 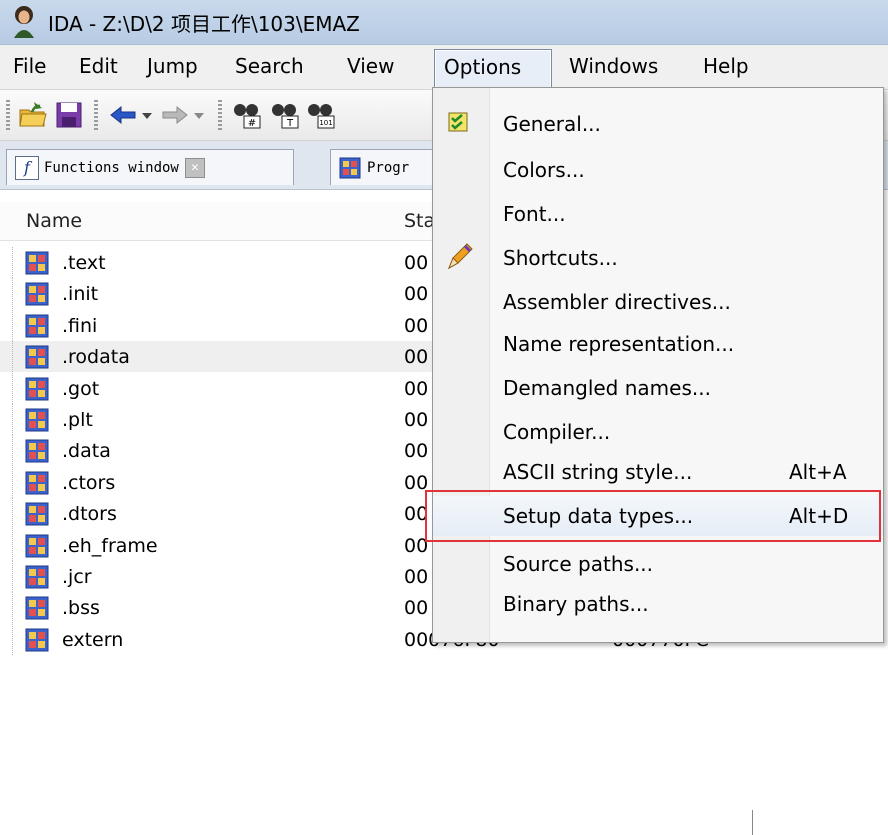 What do you see at coordinates (419, 221) in the screenshot?
I see `column-header-start: Sta` at bounding box center [419, 221].